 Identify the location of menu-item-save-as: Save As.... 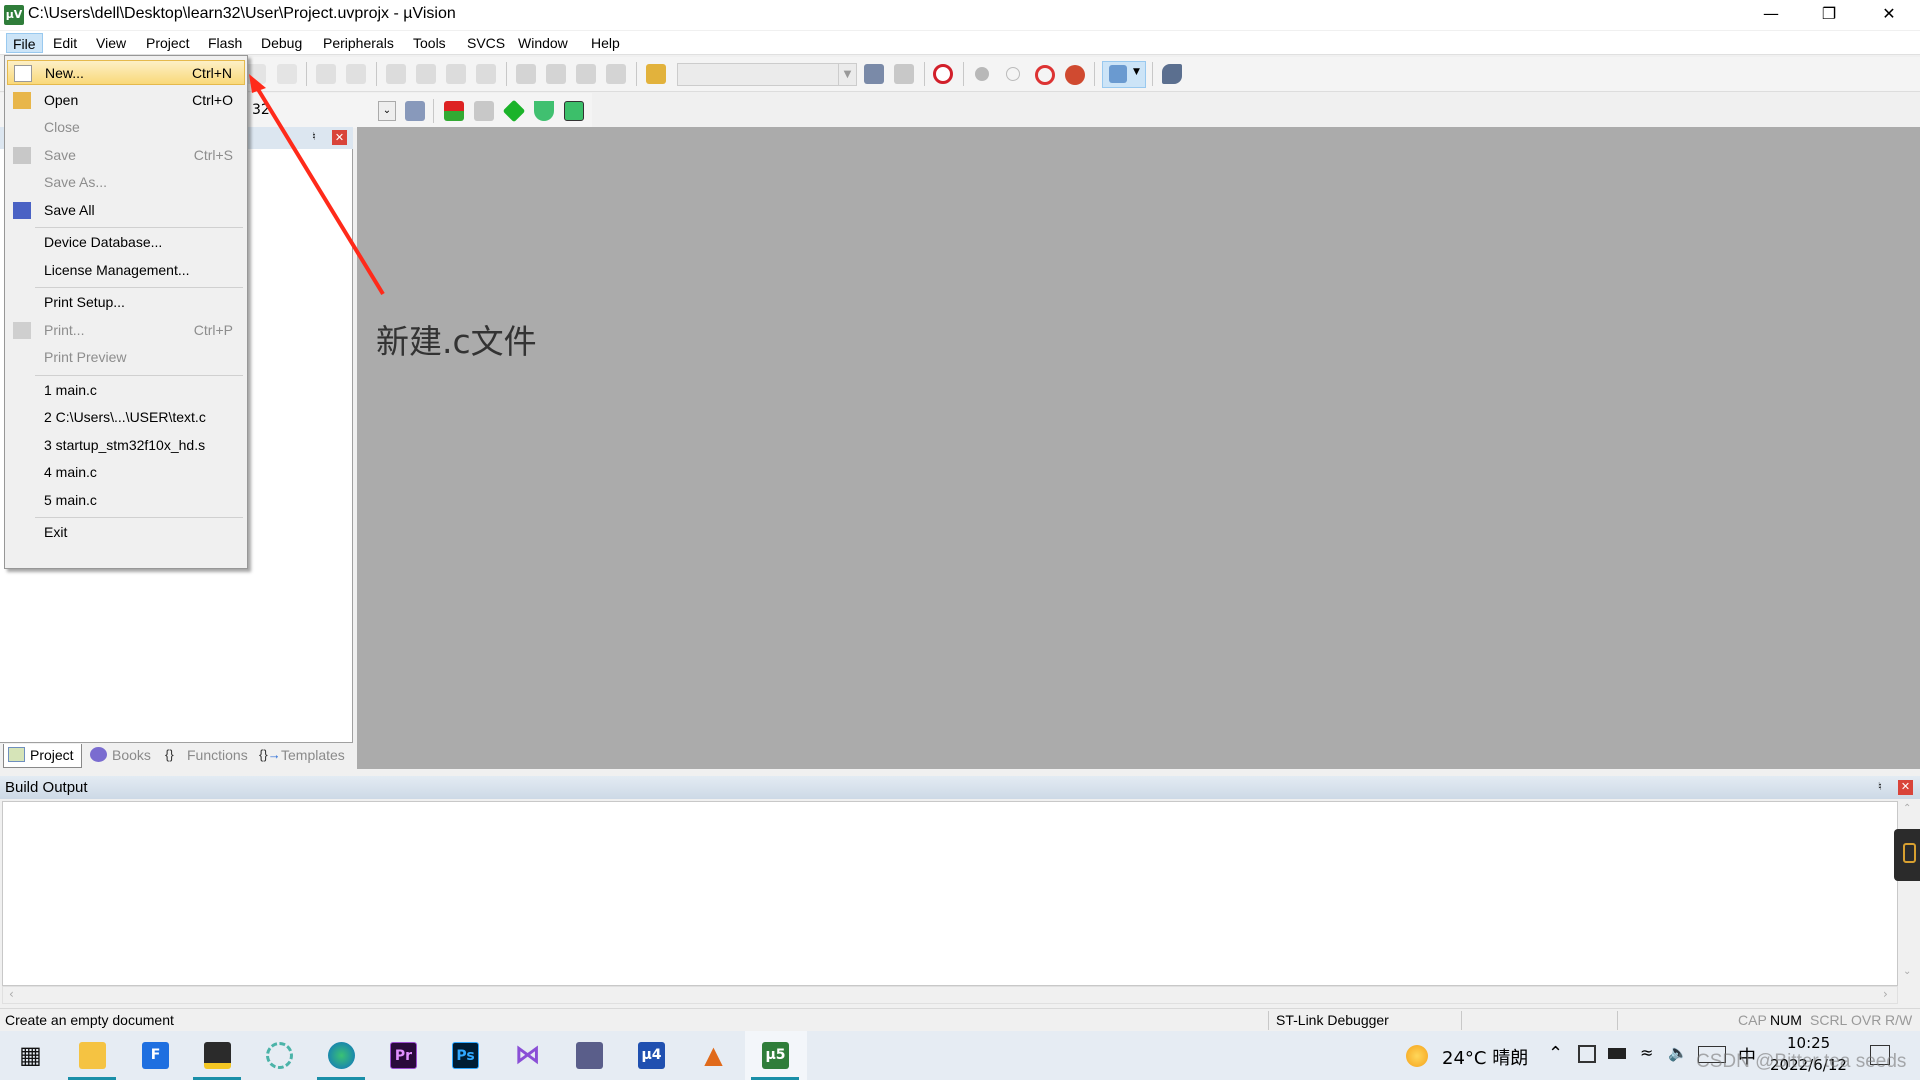
(126, 182).